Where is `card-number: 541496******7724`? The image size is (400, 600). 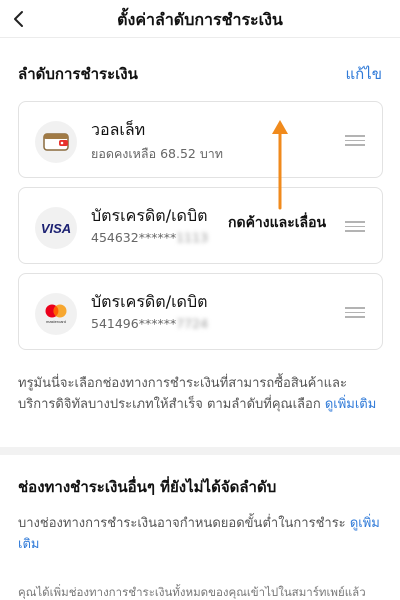 card-number: 541496******7724 is located at coordinates (149, 323).